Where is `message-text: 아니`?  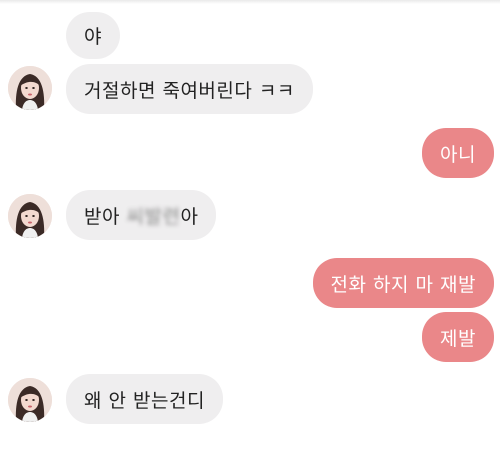
message-text: 아니 is located at coordinates (458, 154).